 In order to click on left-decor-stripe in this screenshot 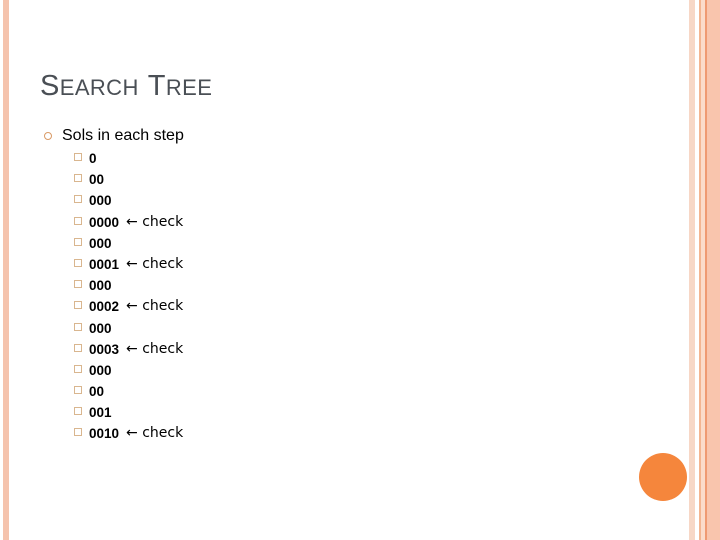, I will do `click(6, 270)`.